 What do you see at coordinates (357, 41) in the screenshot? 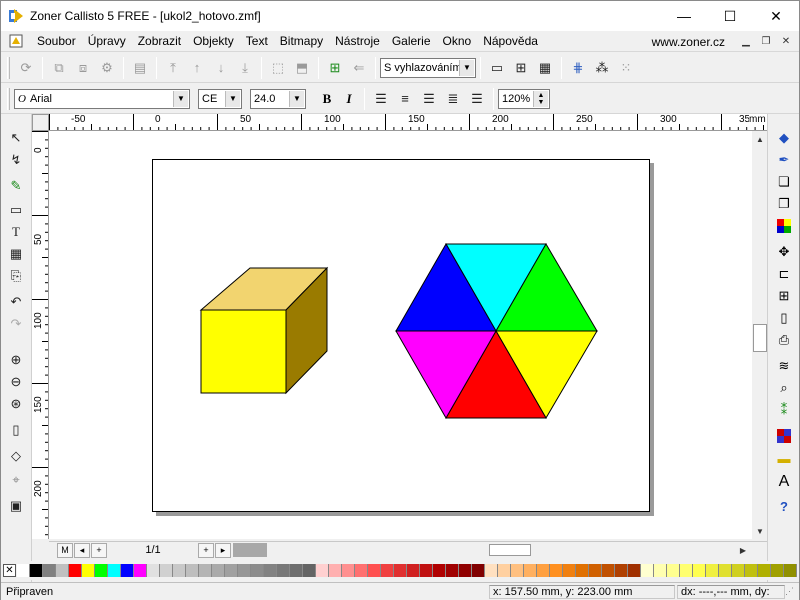
I see `menu-nastroje: Nástroje` at bounding box center [357, 41].